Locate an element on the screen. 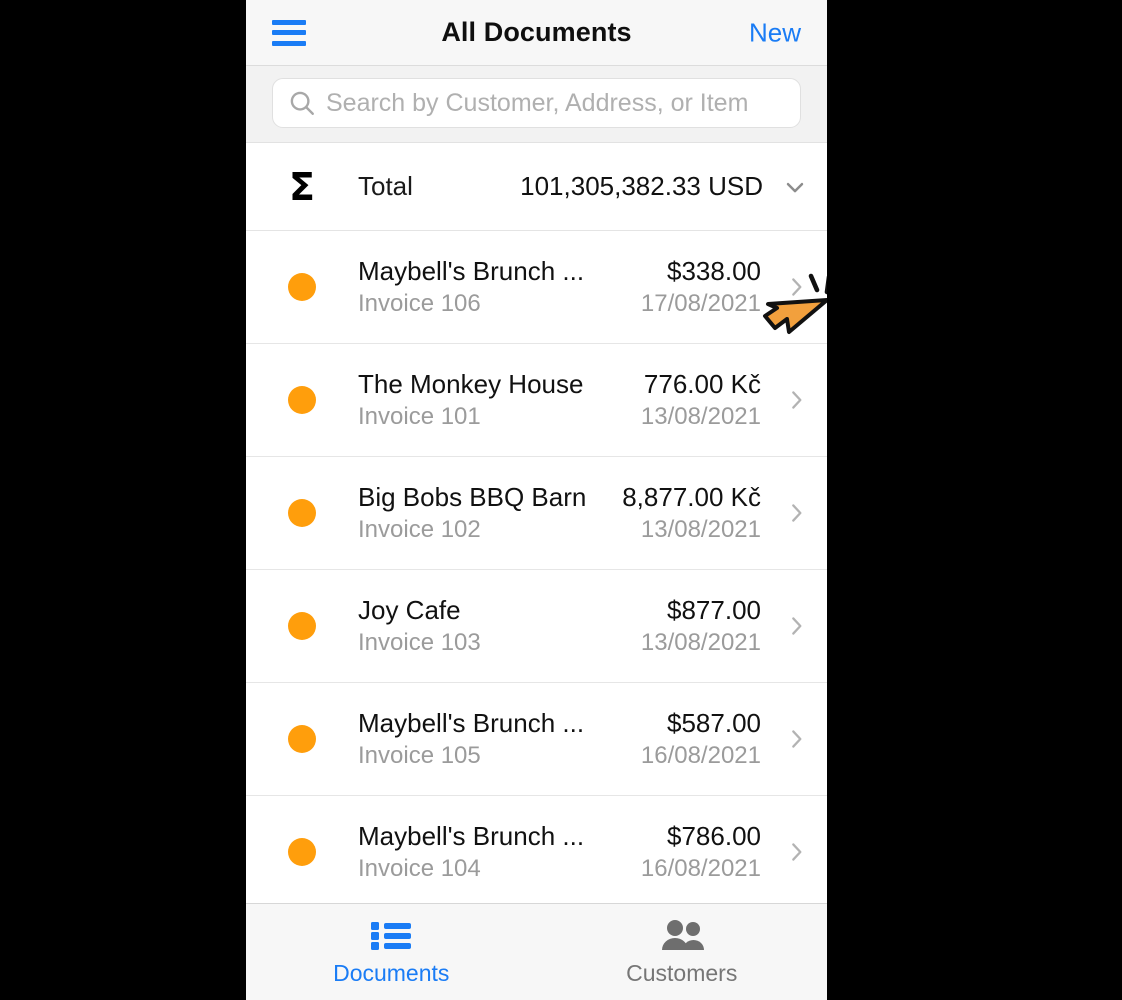 Image resolution: width=1122 pixels, height=1000 pixels. document-info: The Monkey House Invoice 101 is located at coordinates (499, 400).